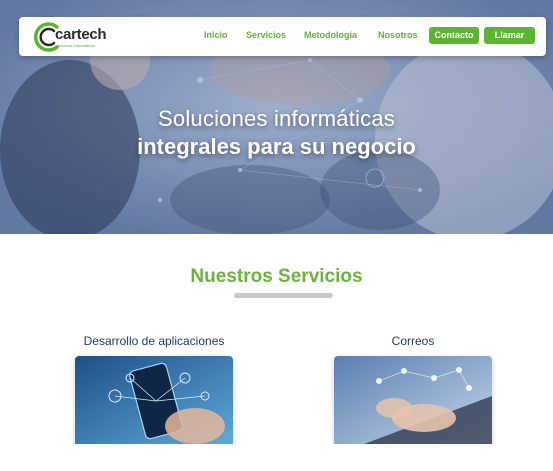 This screenshot has height=471, width=553. Describe the element at coordinates (454, 35) in the screenshot. I see `contacto-button: Contacto` at that location.